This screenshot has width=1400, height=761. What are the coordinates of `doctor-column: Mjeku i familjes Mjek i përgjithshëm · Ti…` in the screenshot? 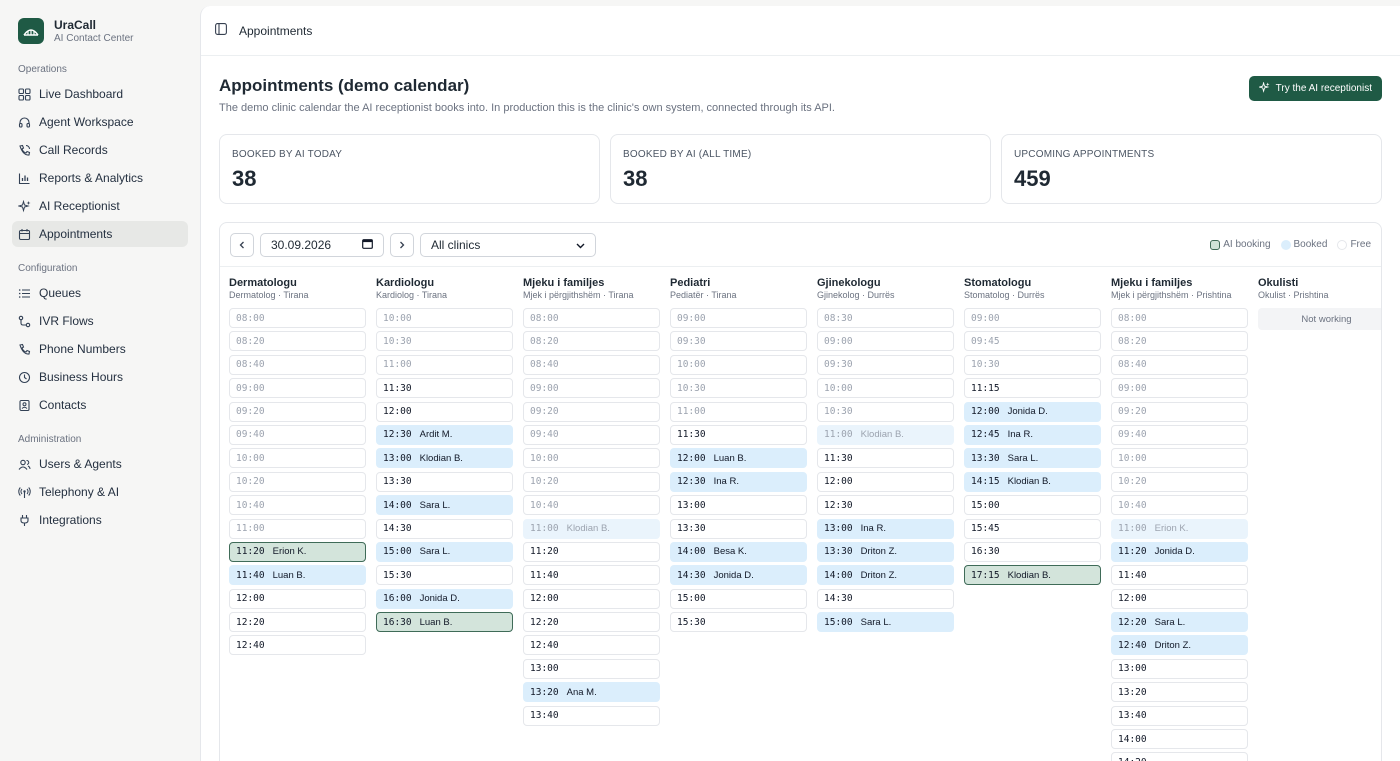 It's located at (591, 519).